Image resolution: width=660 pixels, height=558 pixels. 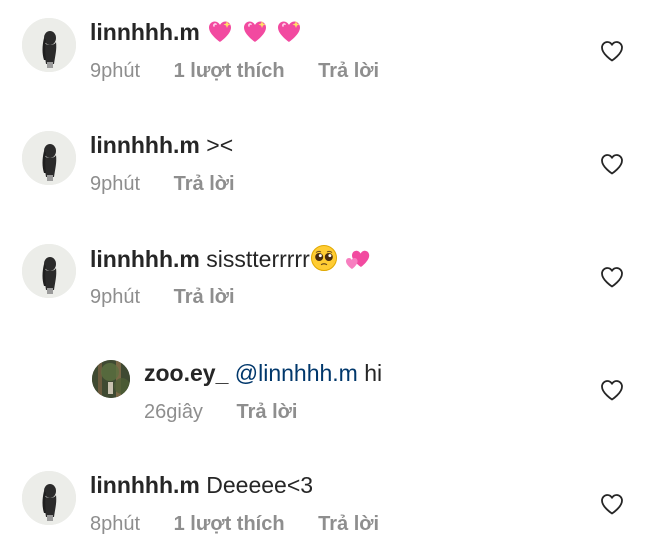 I want to click on comment-line: linnhhh.m, so click(x=196, y=32).